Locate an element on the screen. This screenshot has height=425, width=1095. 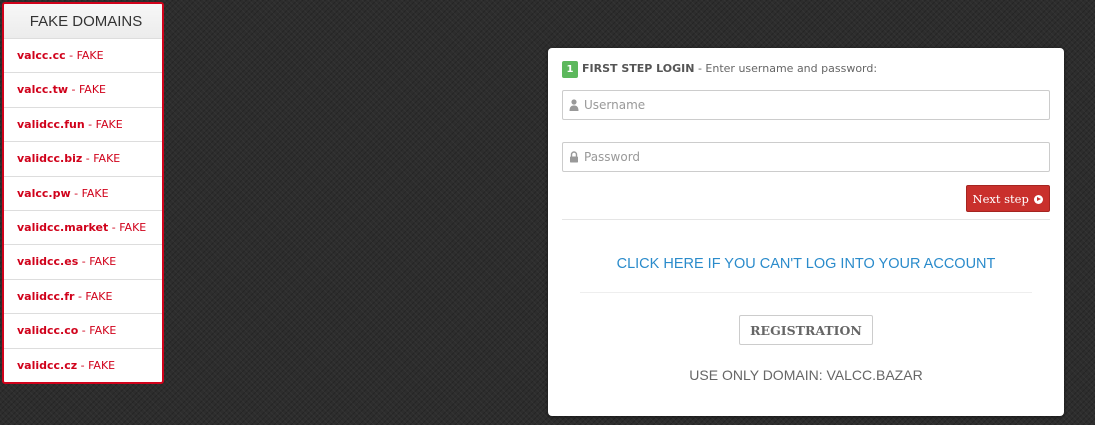
next-step-button: Next step is located at coordinates (1008, 198).